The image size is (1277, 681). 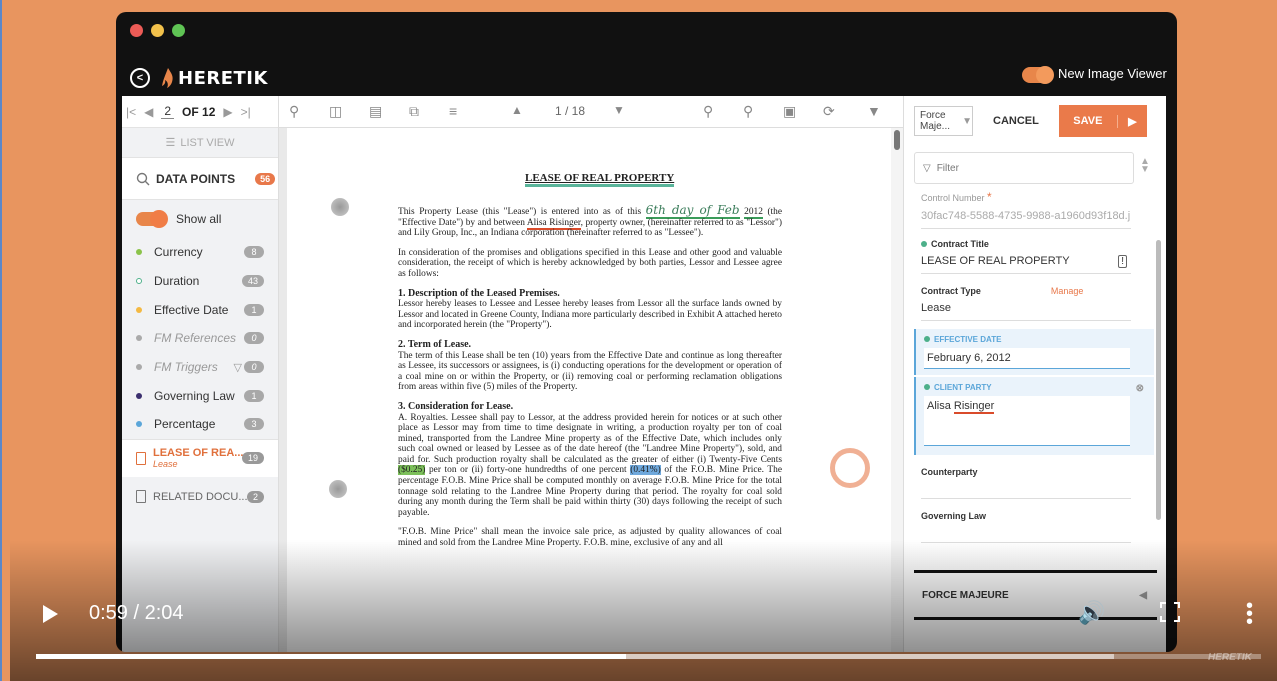 What do you see at coordinates (200, 457) in the screenshot?
I see `document-item-lease: LEASE OF REA... Lease 19` at bounding box center [200, 457].